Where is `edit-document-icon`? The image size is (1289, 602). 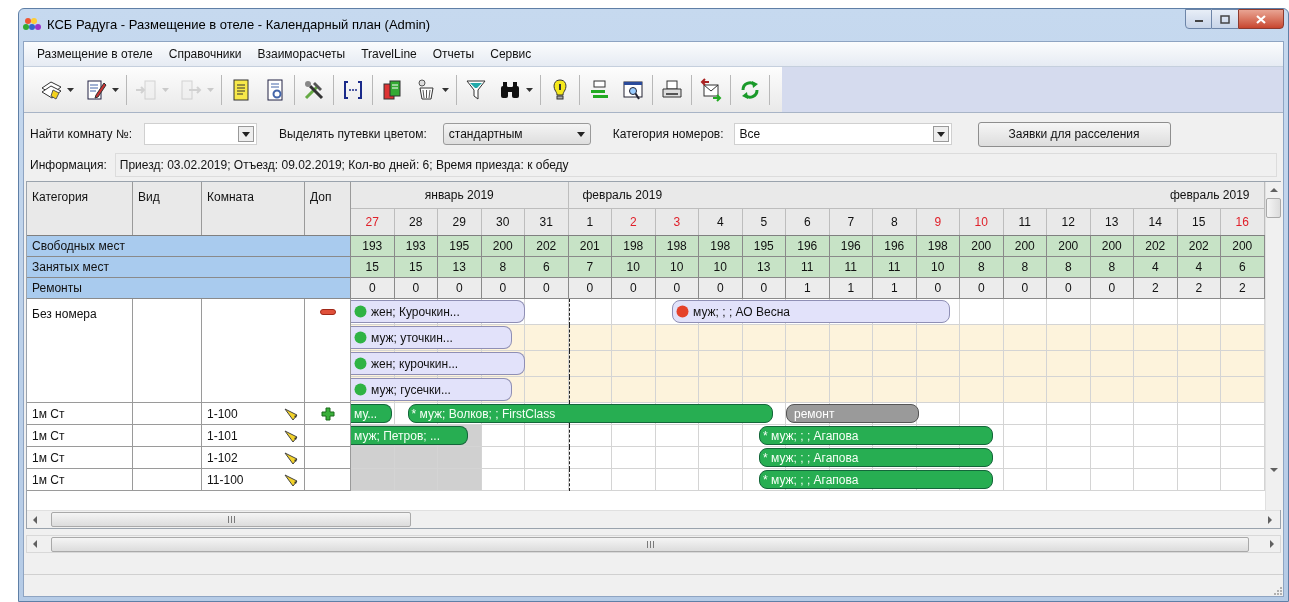 edit-document-icon is located at coordinates (96, 89).